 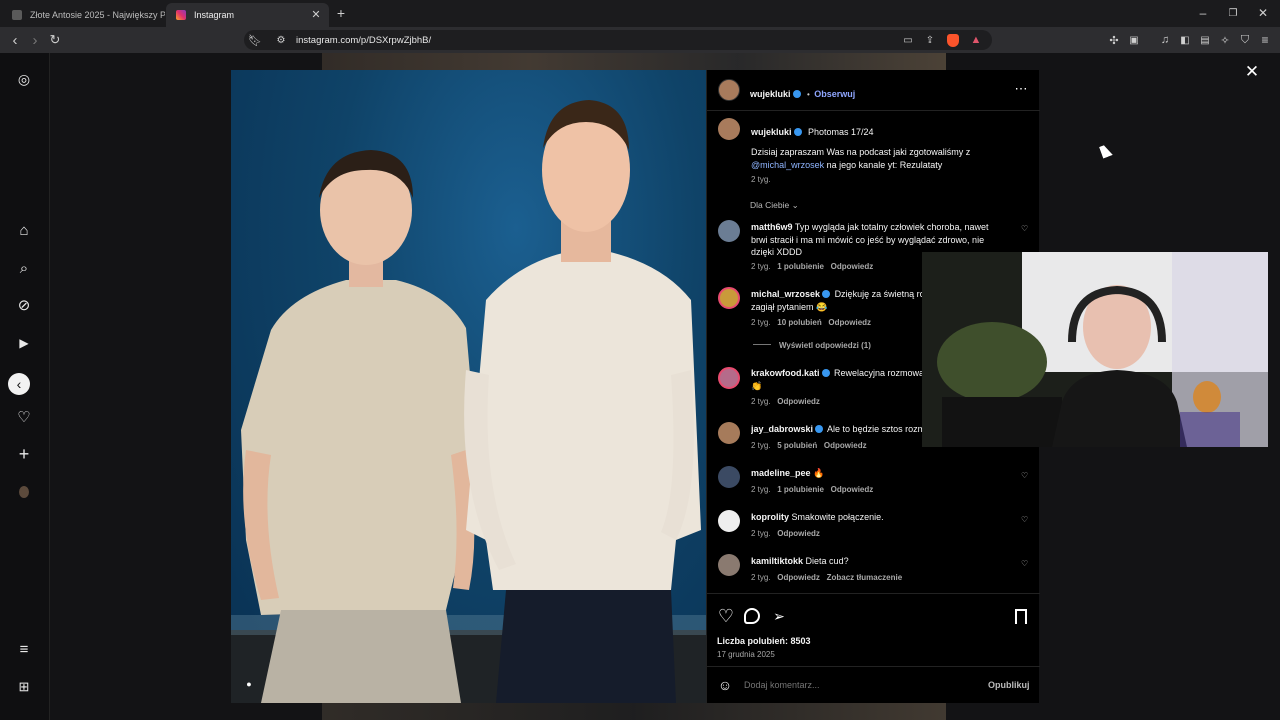 I want to click on cast-icon: ▭, so click(x=908, y=40).